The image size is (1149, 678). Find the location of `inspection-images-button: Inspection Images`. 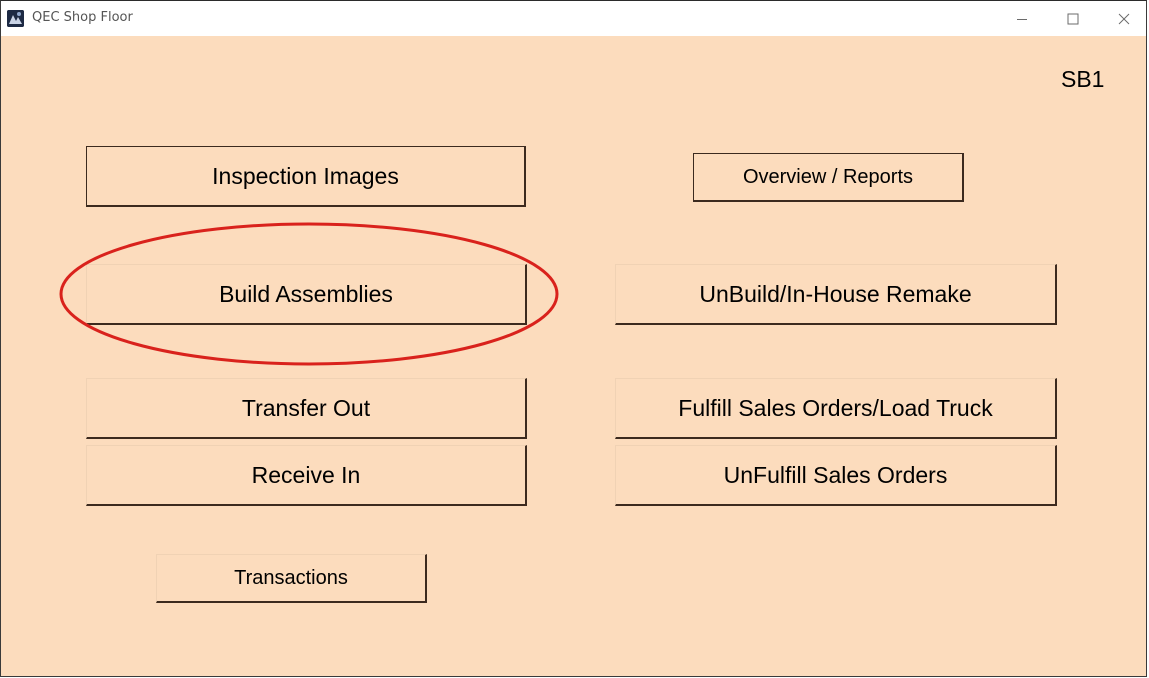

inspection-images-button: Inspection Images is located at coordinates (306, 176).